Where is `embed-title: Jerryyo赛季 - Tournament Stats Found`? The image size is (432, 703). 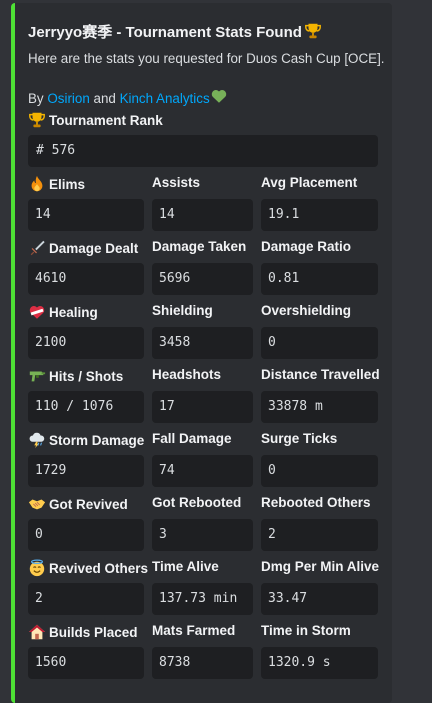 embed-title: Jerryyo赛季 - Tournament Stats Found is located at coordinates (175, 31).